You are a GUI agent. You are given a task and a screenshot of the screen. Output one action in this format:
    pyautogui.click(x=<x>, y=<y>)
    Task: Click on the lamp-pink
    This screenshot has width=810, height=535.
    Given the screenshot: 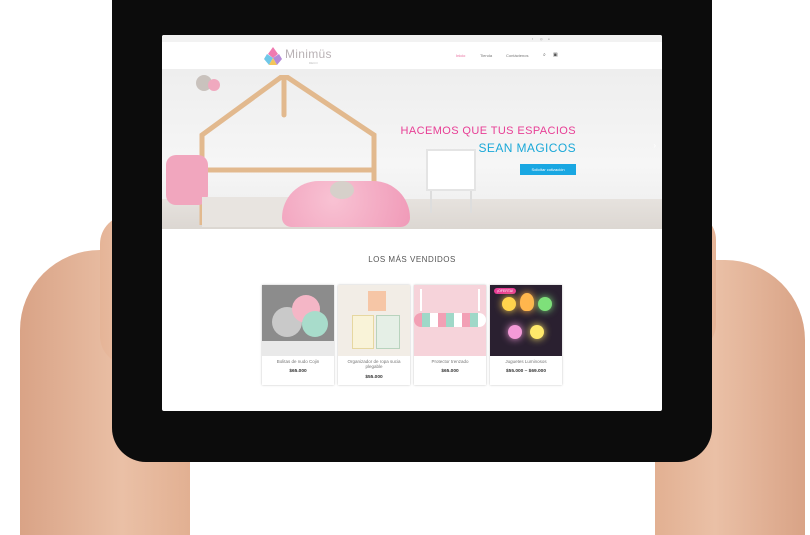 What is the action you would take?
    pyautogui.click(x=515, y=332)
    